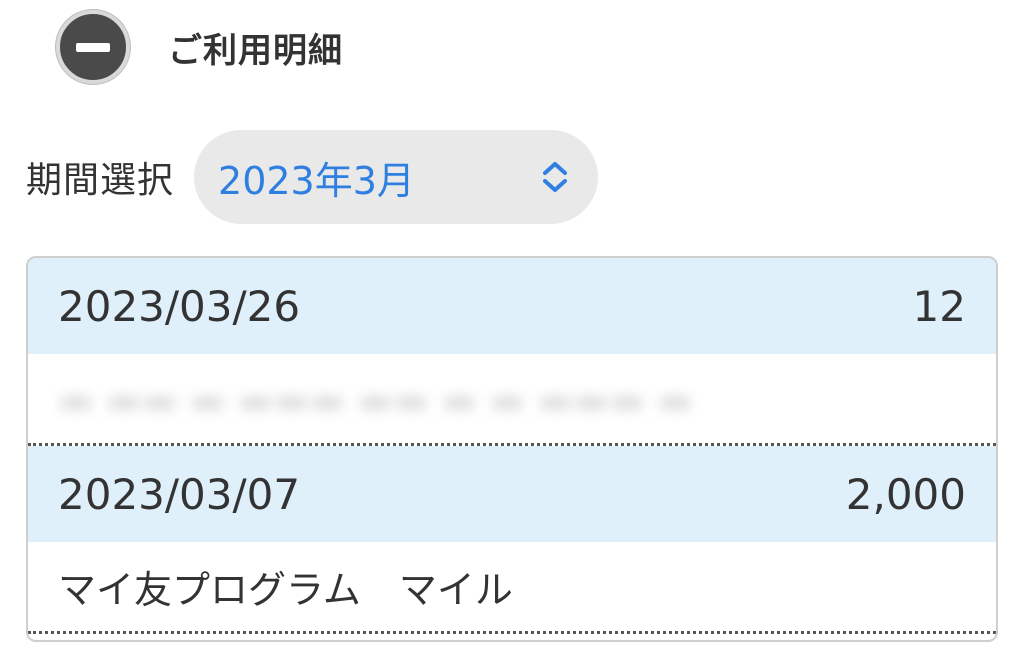  Describe the element at coordinates (555, 177) in the screenshot. I see `chevron-up-down-icon` at that location.